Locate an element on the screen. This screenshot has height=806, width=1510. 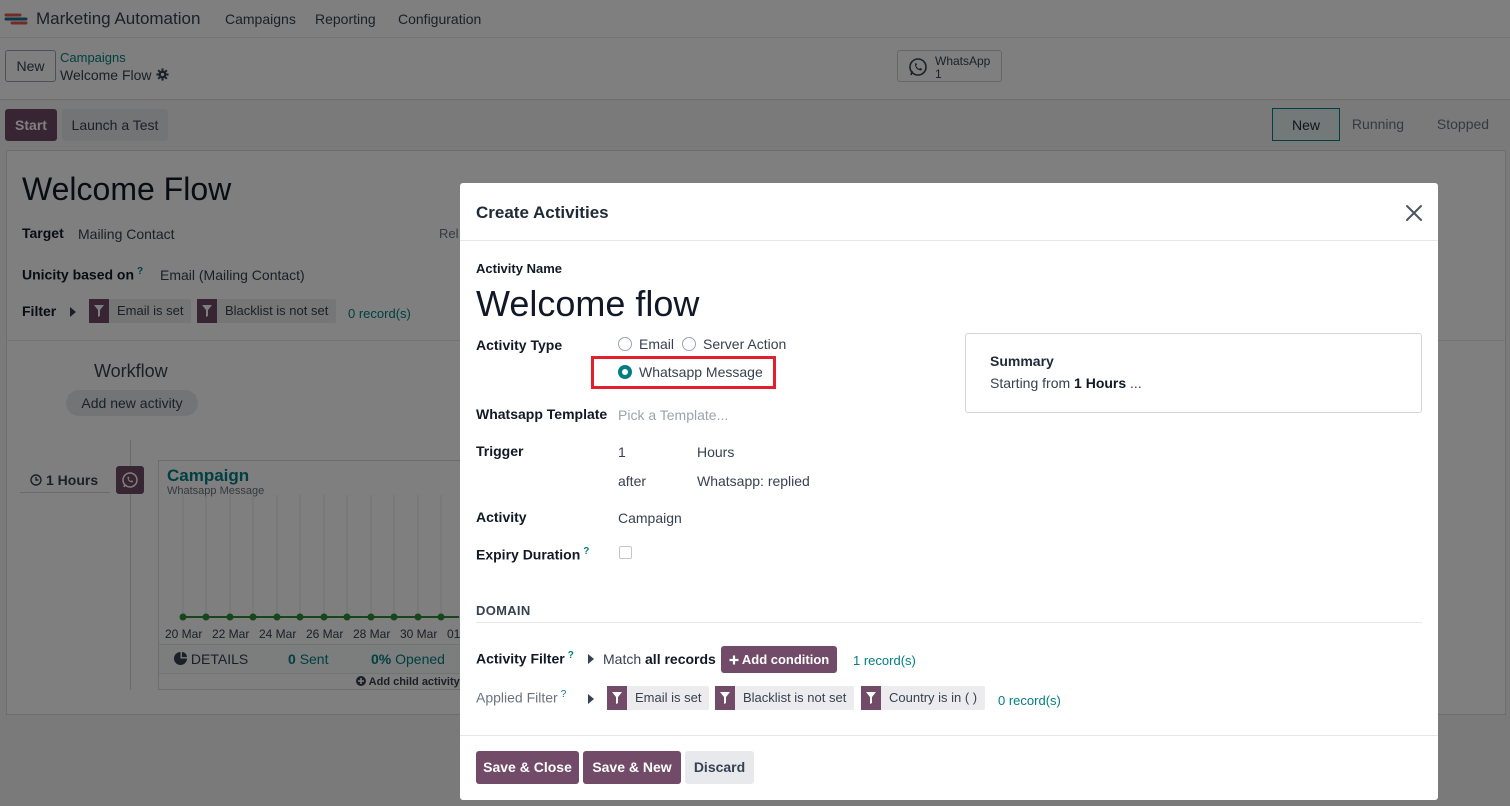
save-new-button: Save & New is located at coordinates (632, 767).